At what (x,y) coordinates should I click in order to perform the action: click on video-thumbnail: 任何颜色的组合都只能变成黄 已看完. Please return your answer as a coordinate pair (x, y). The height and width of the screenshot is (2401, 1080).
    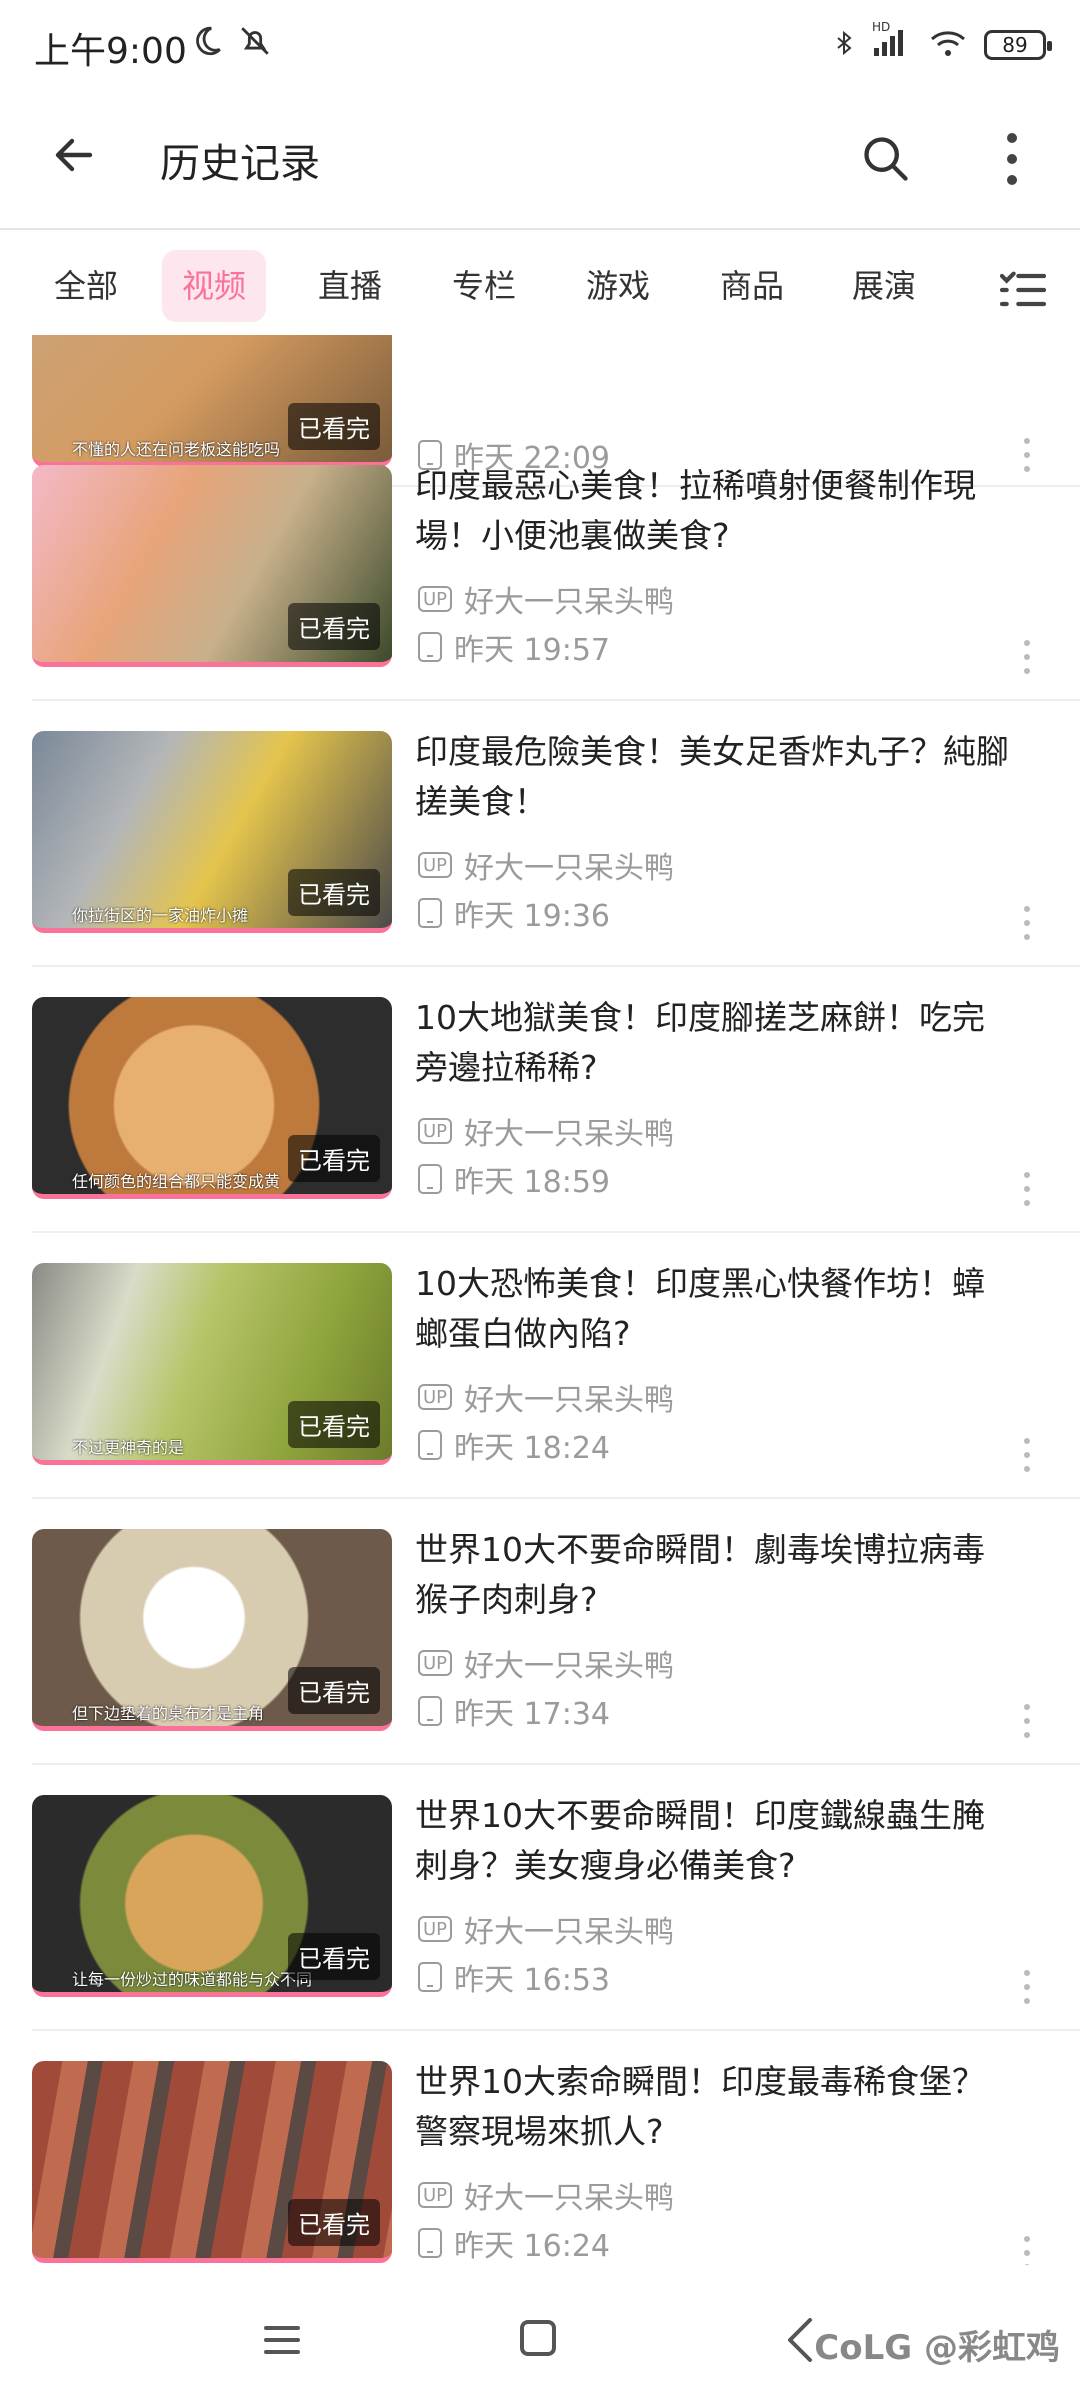
    Looking at the image, I should click on (212, 1098).